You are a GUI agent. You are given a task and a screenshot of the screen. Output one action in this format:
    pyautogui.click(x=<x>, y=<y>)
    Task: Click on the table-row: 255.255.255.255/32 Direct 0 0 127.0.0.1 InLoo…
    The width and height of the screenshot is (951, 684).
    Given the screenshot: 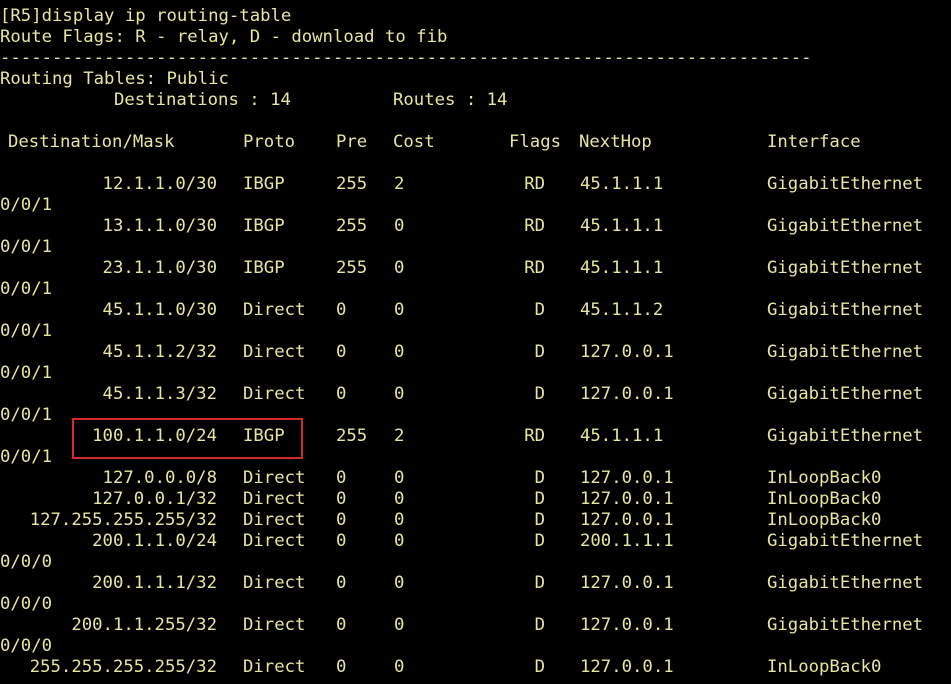 What is the action you would take?
    pyautogui.click(x=475, y=667)
    